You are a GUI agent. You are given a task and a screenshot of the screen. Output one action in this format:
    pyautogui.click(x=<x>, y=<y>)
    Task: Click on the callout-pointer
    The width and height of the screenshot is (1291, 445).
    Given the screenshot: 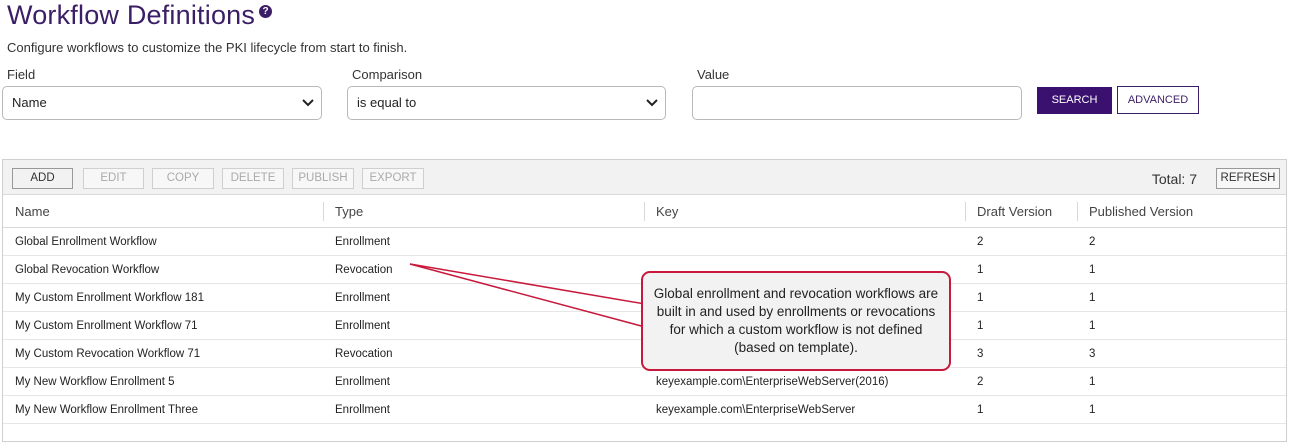 What is the action you would take?
    pyautogui.click(x=527, y=295)
    